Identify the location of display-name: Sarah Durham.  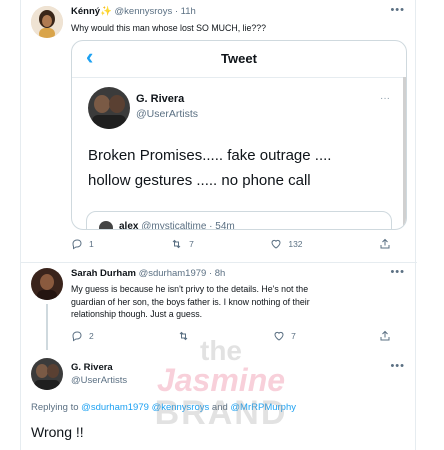
(103, 273).